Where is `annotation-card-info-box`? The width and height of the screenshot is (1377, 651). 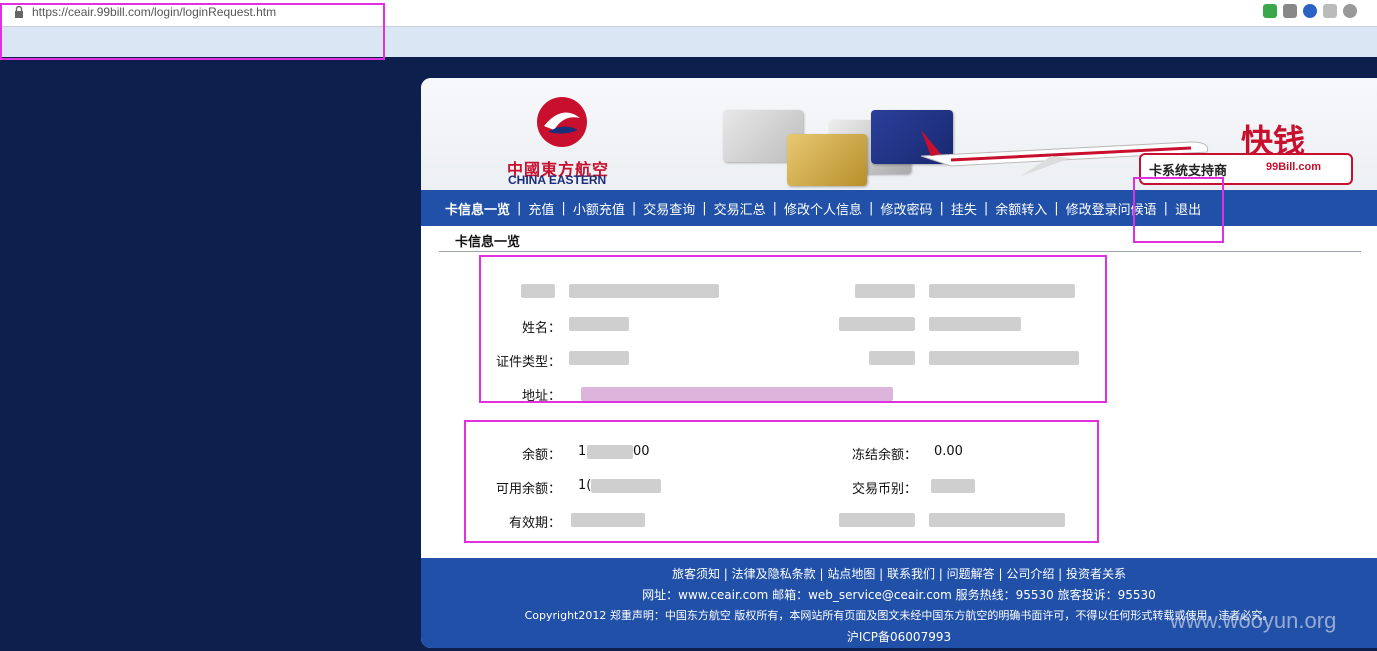 annotation-card-info-box is located at coordinates (793, 329).